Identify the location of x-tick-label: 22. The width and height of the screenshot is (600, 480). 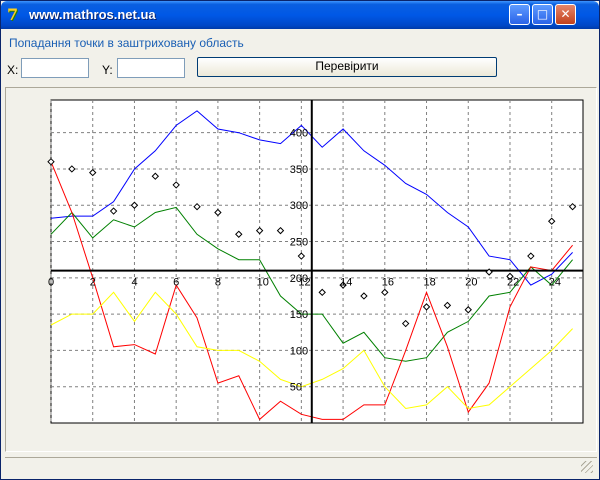
(513, 283).